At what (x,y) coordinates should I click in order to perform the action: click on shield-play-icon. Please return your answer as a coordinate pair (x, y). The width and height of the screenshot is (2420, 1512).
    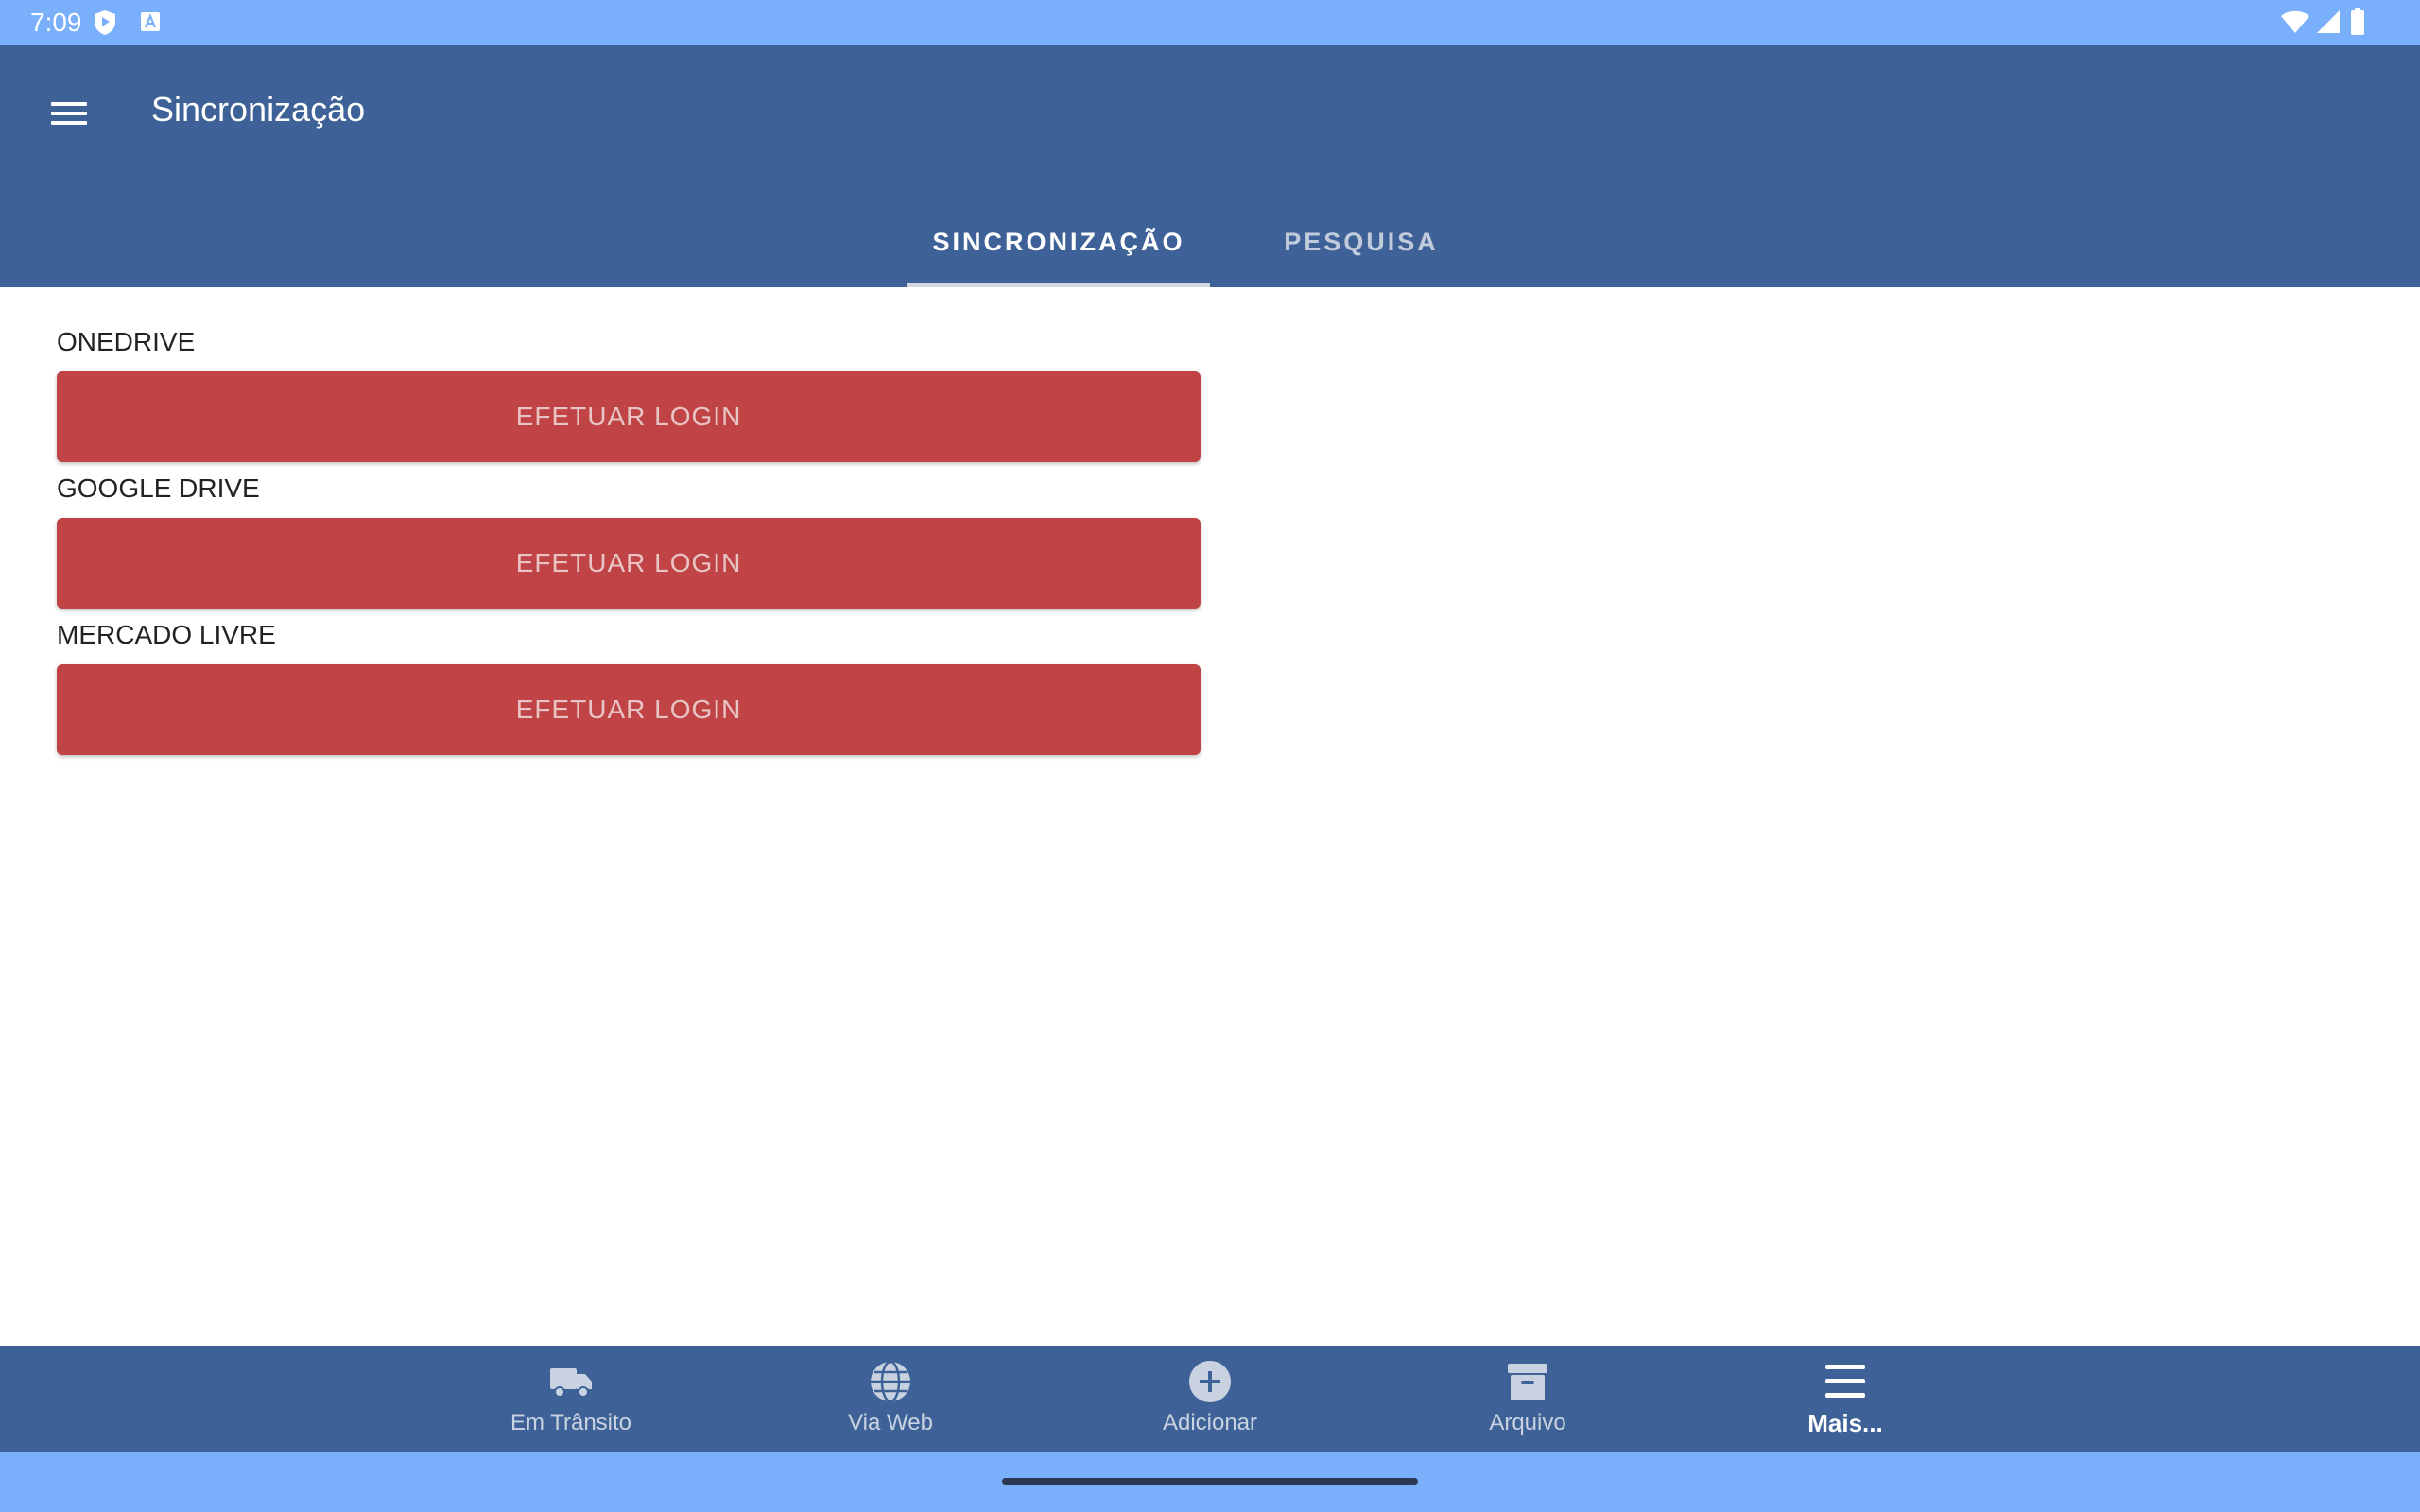
    Looking at the image, I should click on (105, 25).